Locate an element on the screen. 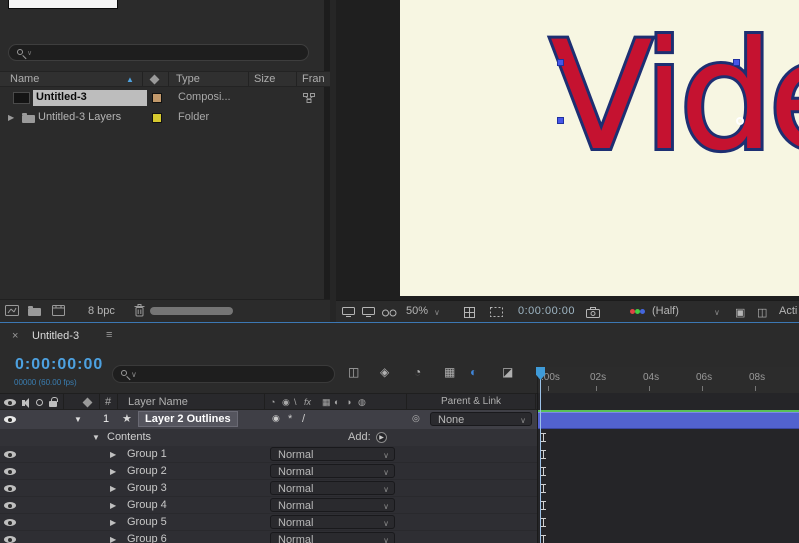 The height and width of the screenshot is (543, 799). grid-options-icon is located at coordinates (469, 312).